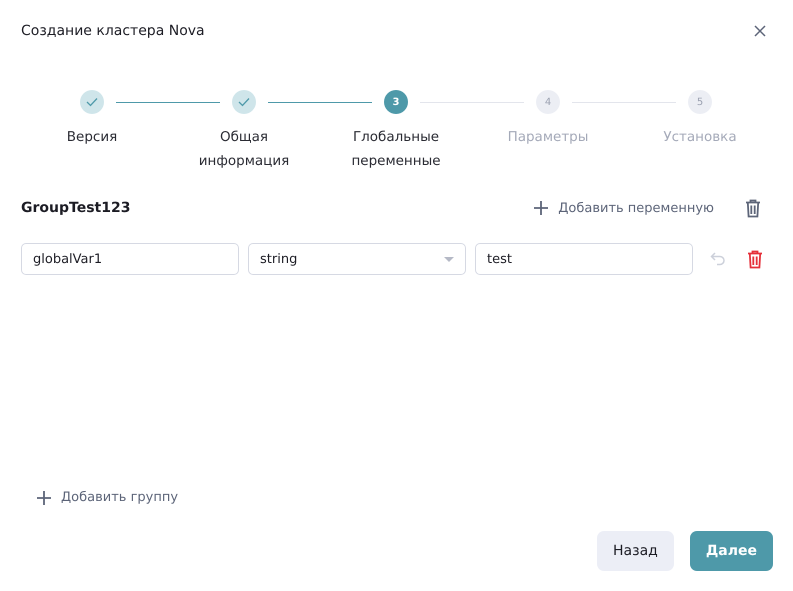 The image size is (793, 591). I want to click on delete-variable-button, so click(755, 259).